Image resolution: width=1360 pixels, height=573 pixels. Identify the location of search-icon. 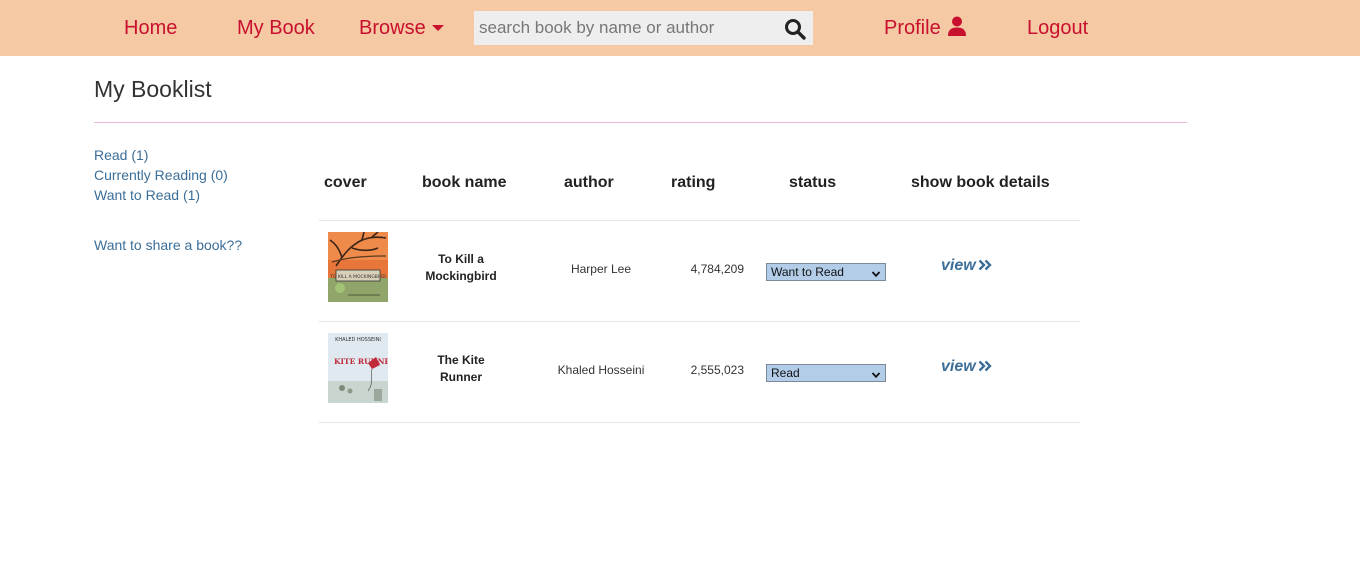
(795, 29).